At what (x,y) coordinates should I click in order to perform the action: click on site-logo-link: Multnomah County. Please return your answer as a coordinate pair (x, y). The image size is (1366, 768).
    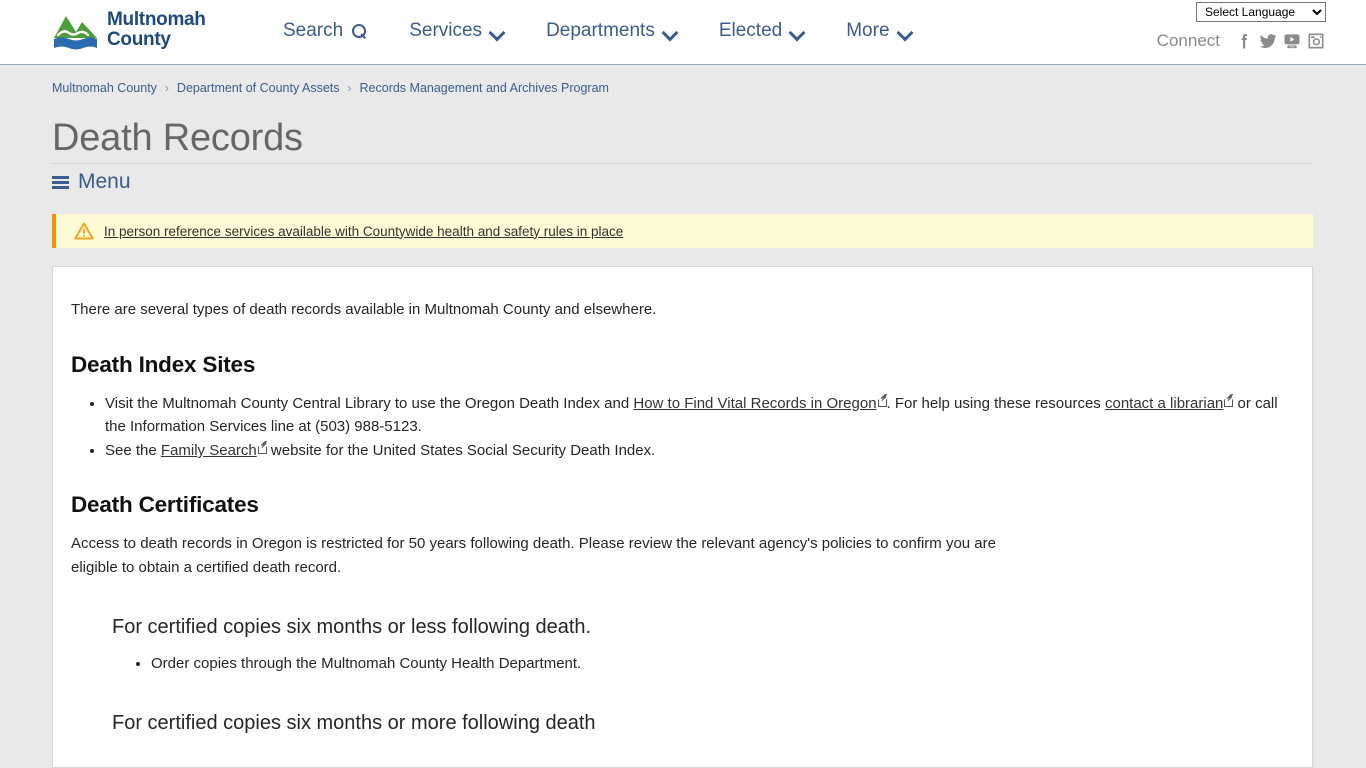
    Looking at the image, I should click on (129, 30).